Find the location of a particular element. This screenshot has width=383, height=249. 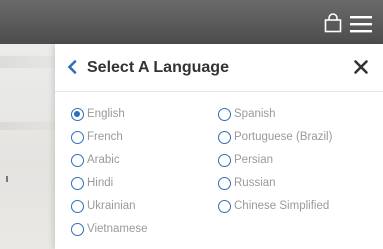

language-option-russian: Russian is located at coordinates (247, 183).